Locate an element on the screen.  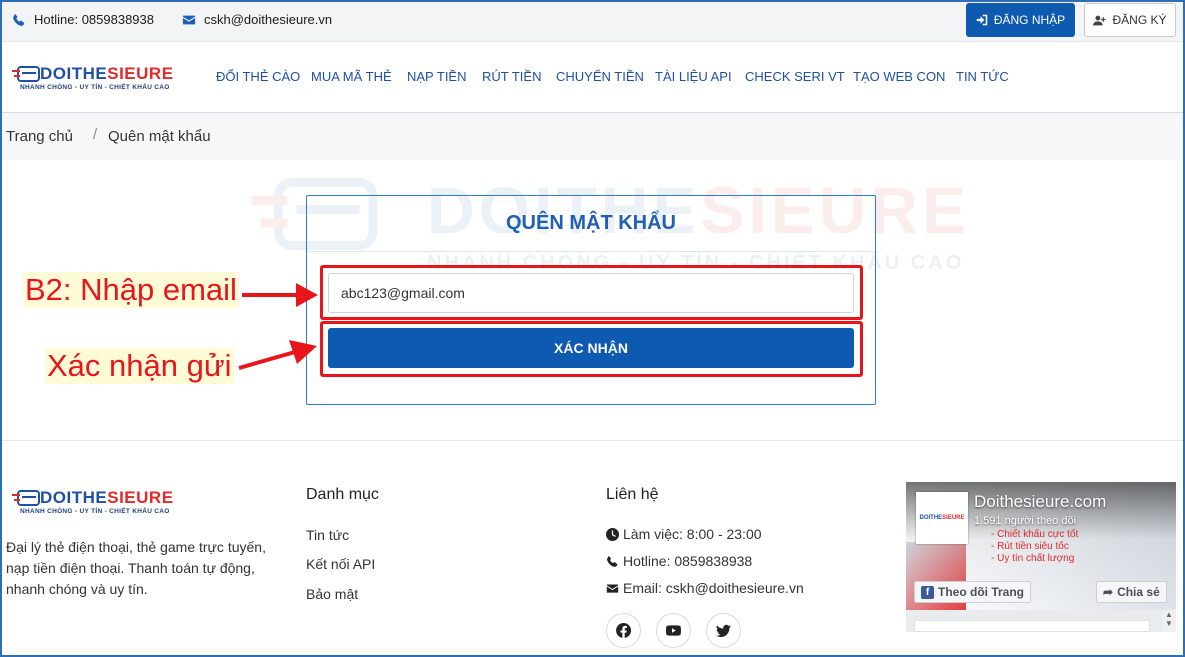
logo-wordmark: DOITHESIEURE is located at coordinates (107, 73).